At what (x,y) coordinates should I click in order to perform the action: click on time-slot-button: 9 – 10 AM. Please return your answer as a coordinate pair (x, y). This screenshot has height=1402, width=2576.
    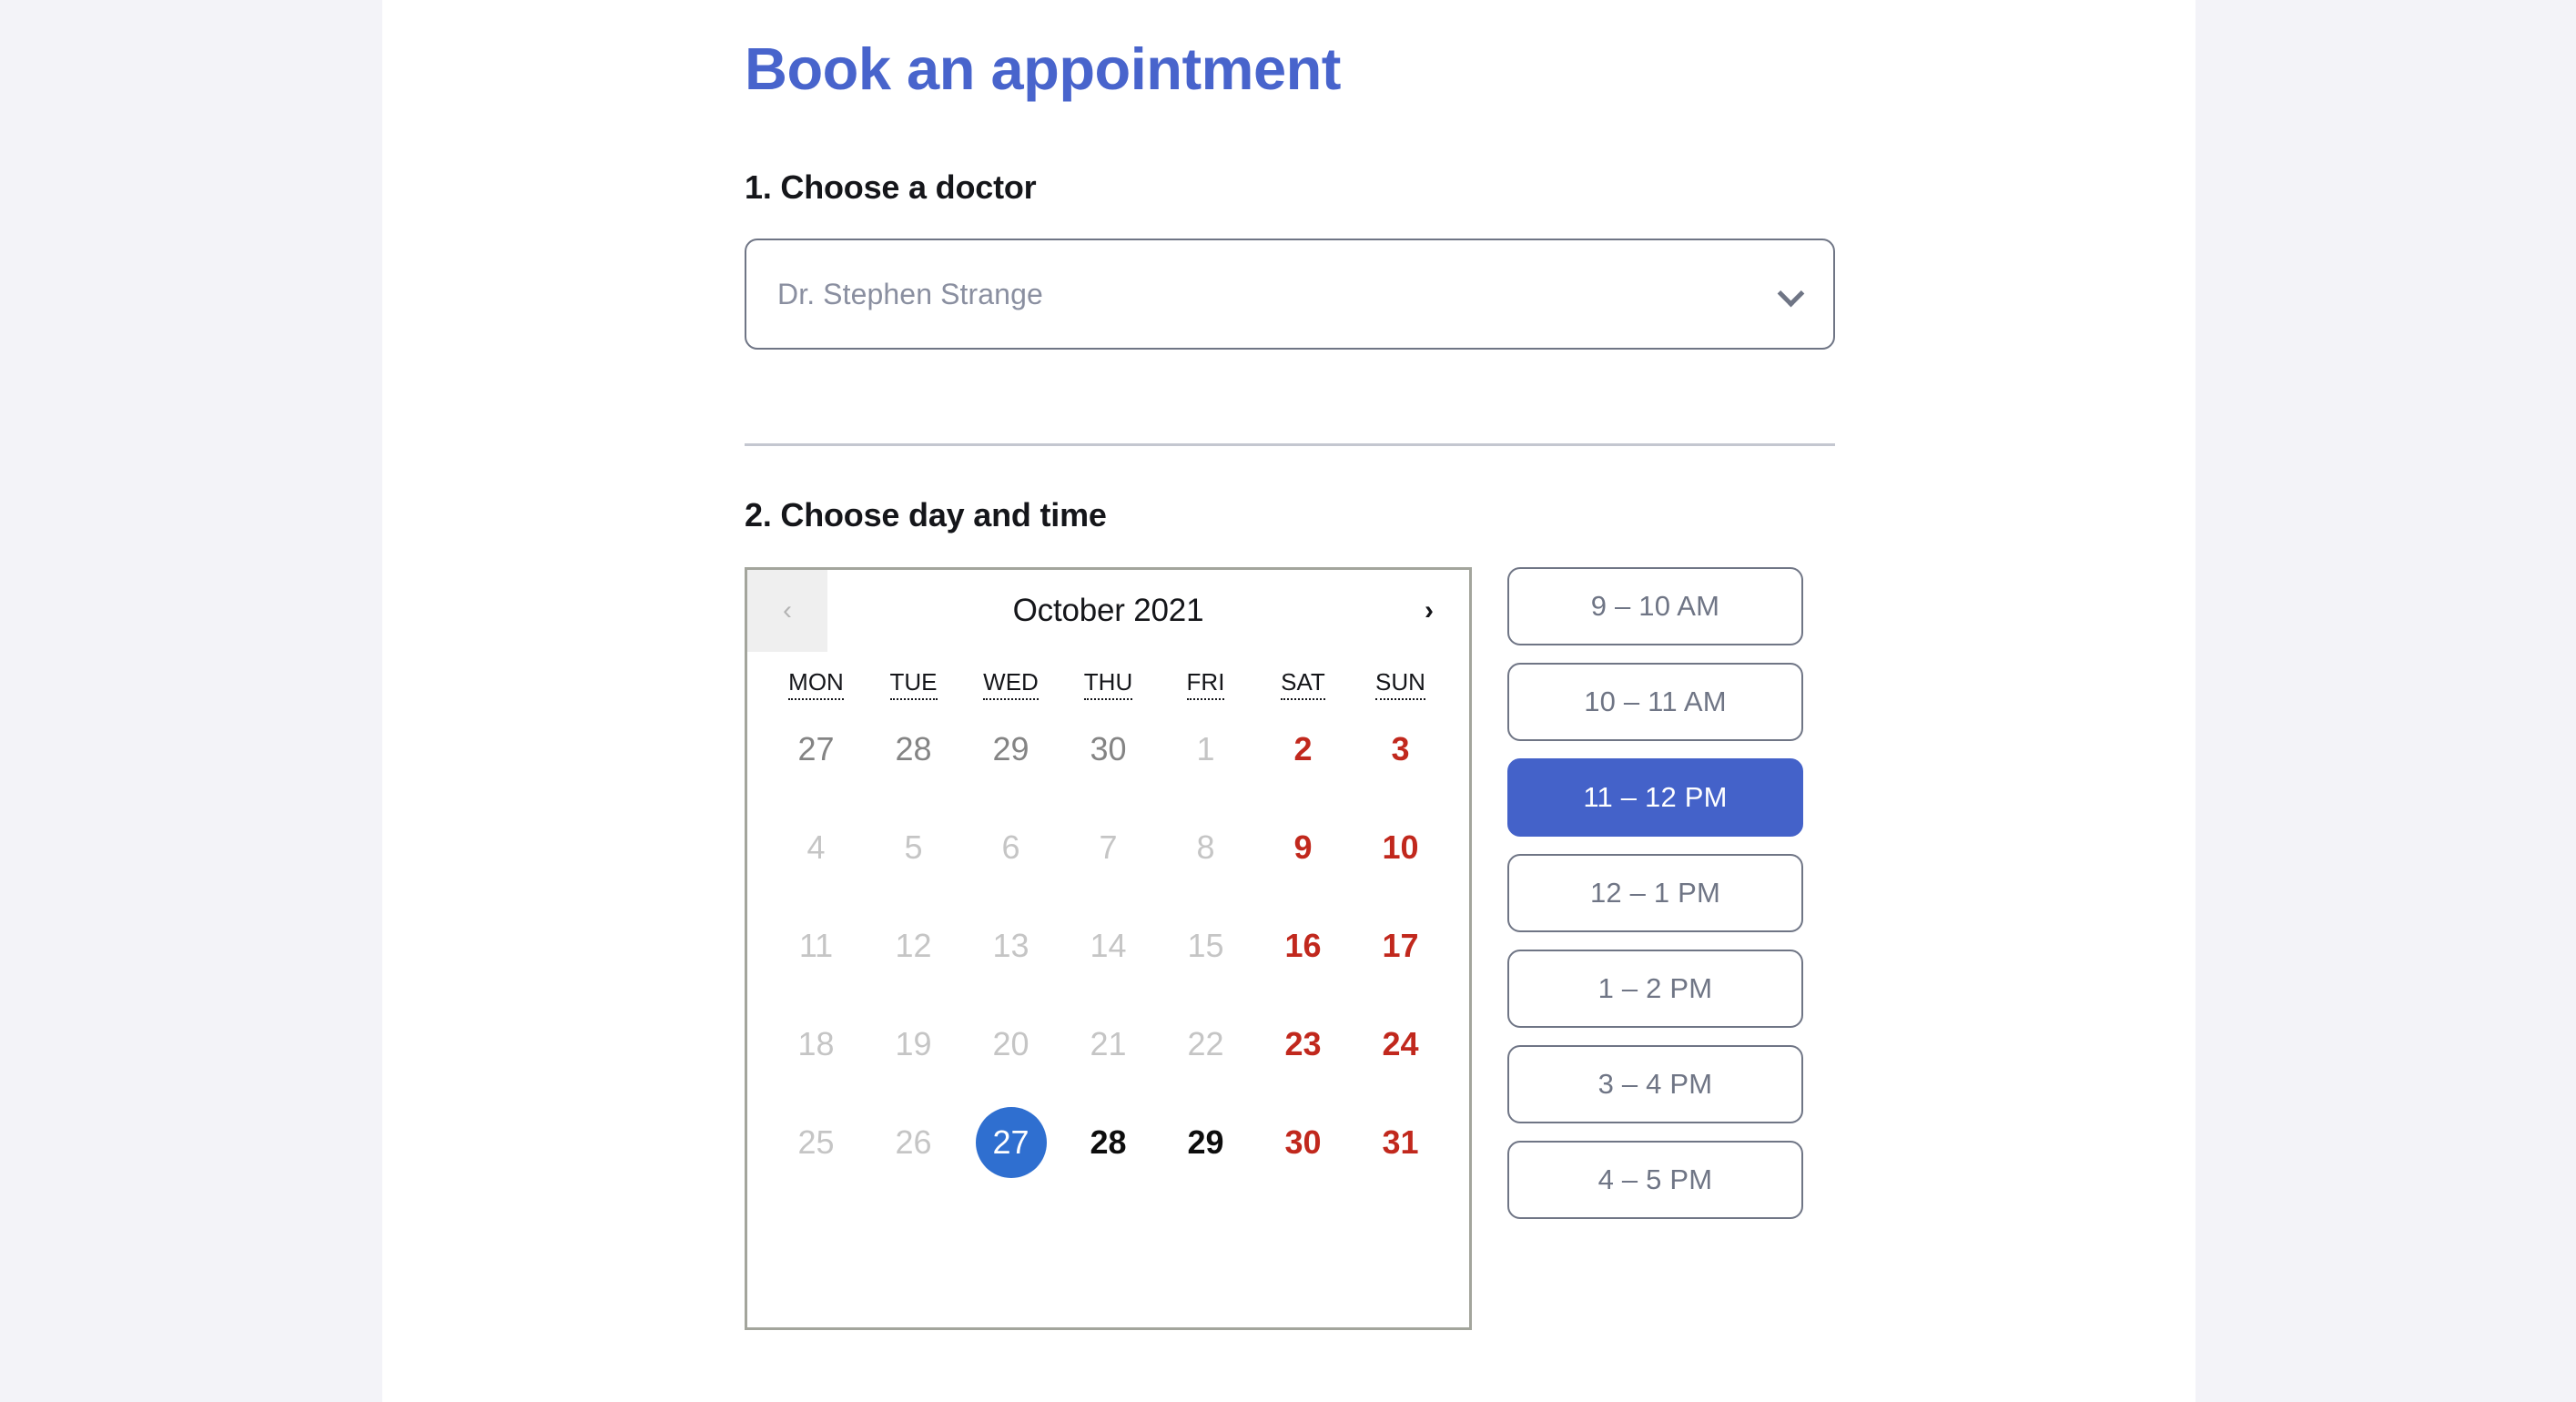
    Looking at the image, I should click on (1655, 606).